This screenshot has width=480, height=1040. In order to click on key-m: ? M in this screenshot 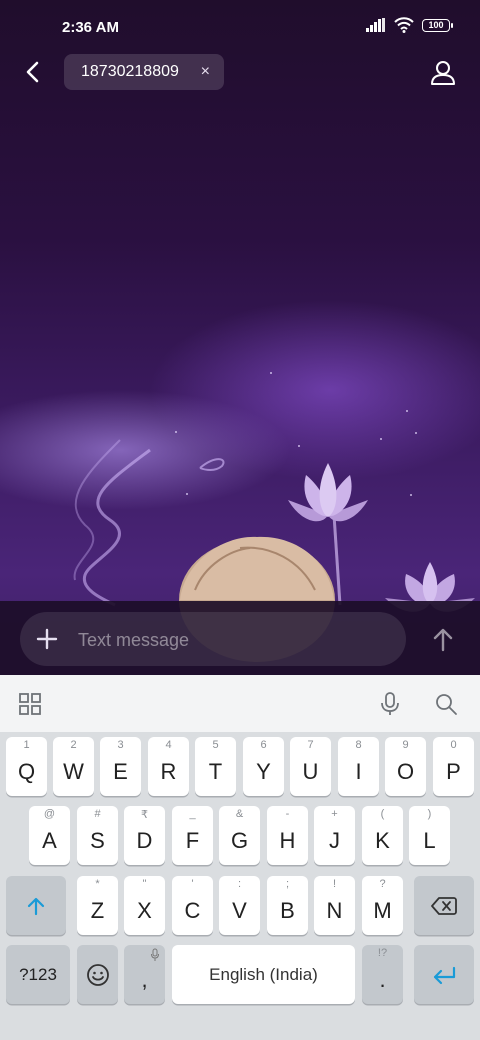, I will do `click(382, 905)`.